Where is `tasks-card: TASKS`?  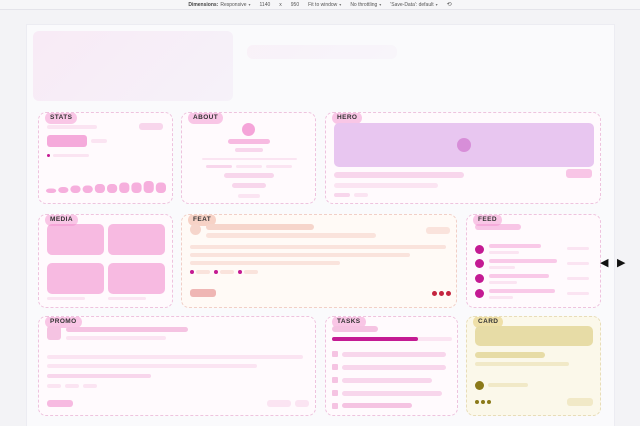
tasks-card: TASKS is located at coordinates (391, 366).